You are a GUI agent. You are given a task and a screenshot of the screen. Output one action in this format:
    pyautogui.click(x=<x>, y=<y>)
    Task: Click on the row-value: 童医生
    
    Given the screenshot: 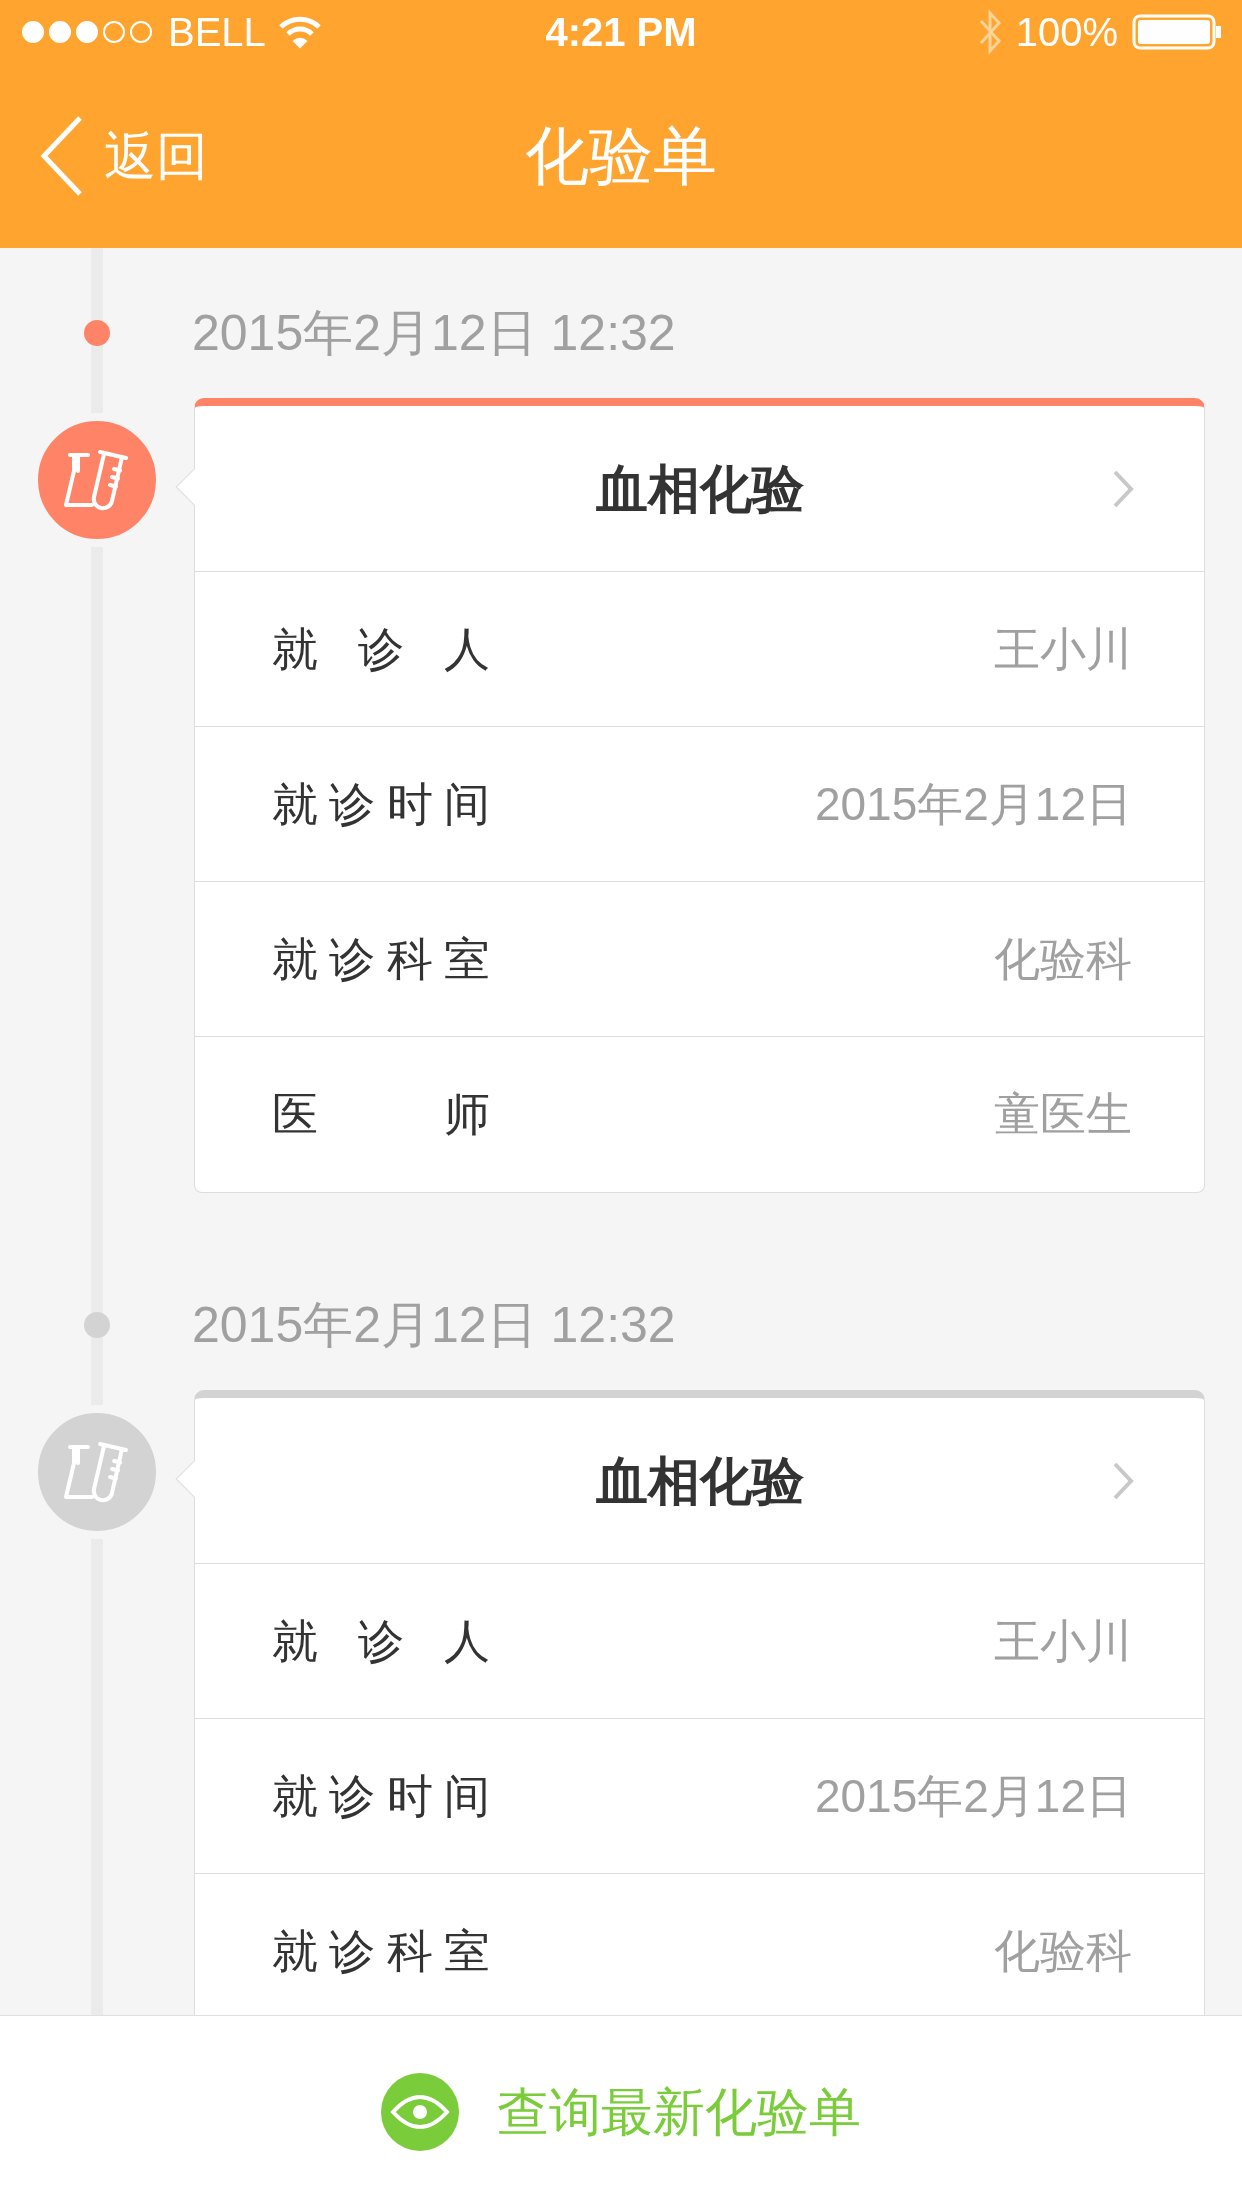 What is the action you would take?
    pyautogui.click(x=1063, y=1114)
    